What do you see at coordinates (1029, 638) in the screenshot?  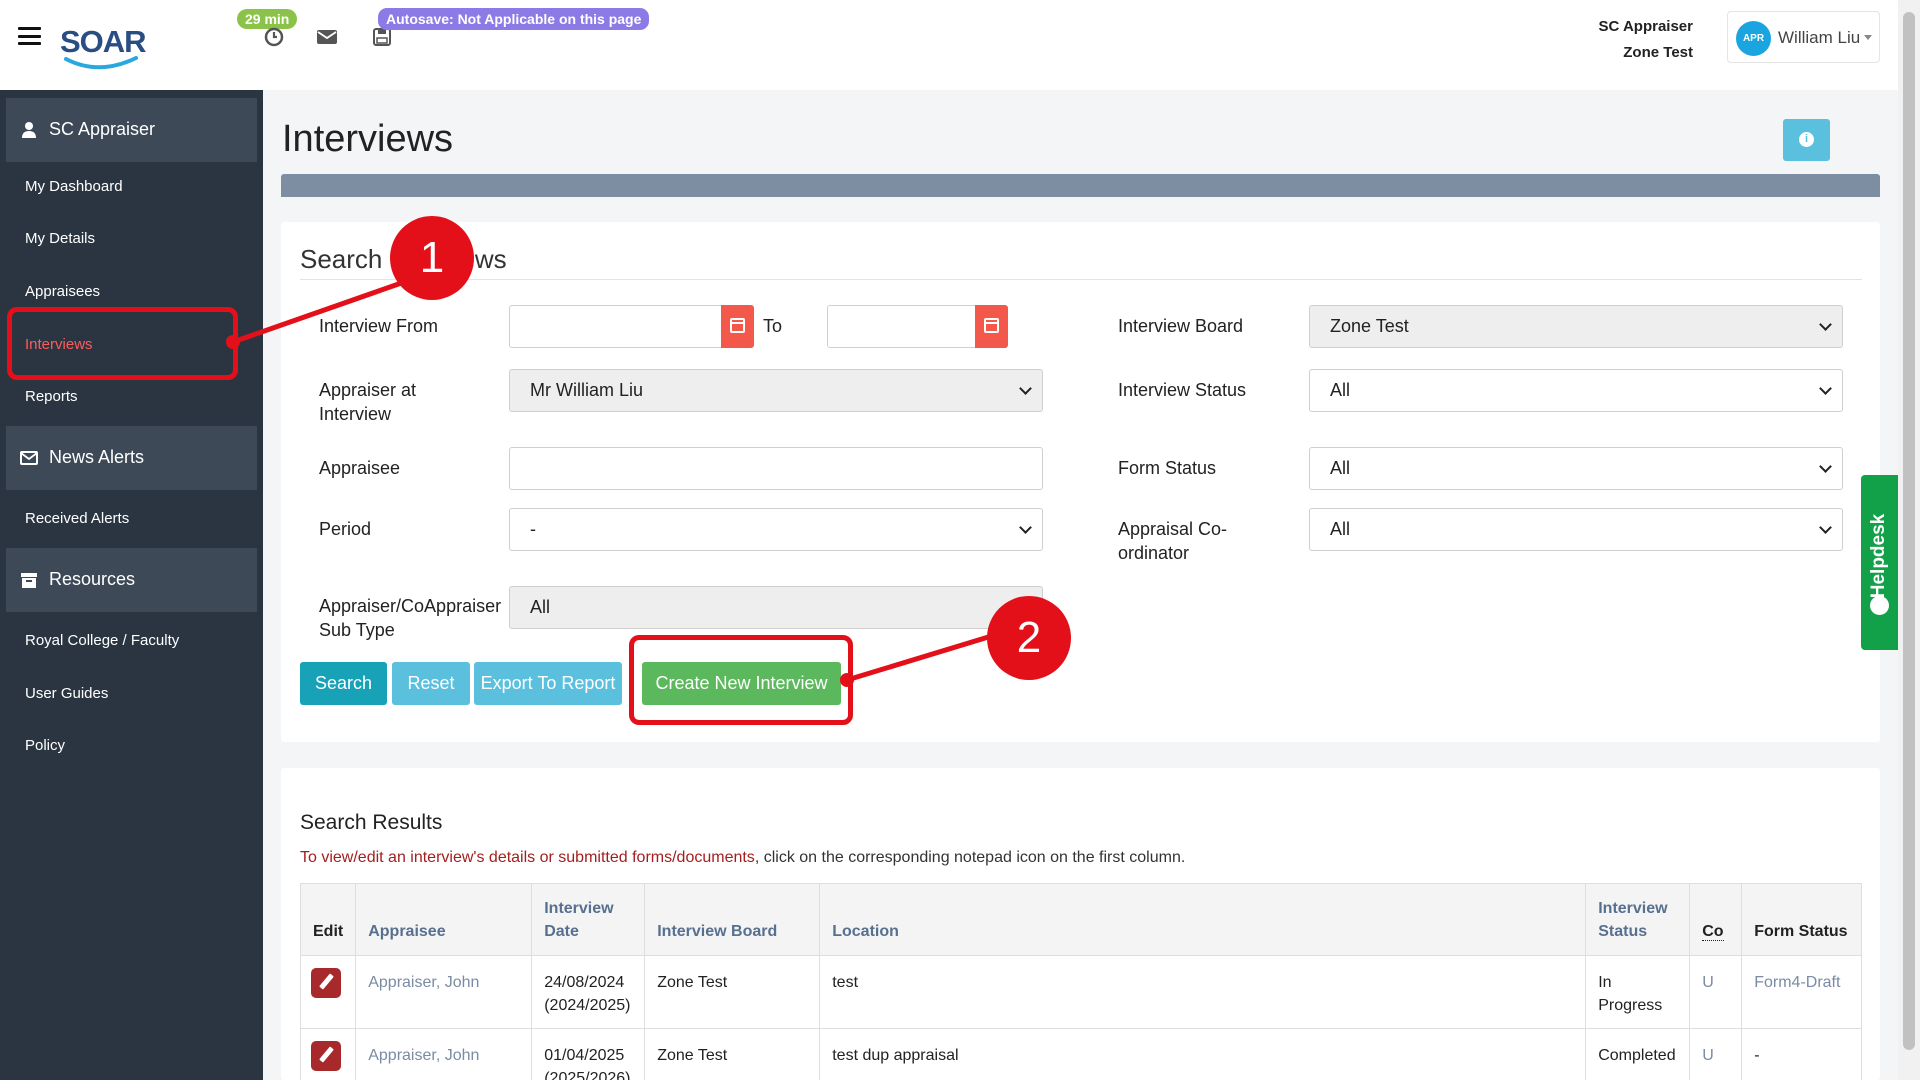 I see `annotation-callout-2: 2` at bounding box center [1029, 638].